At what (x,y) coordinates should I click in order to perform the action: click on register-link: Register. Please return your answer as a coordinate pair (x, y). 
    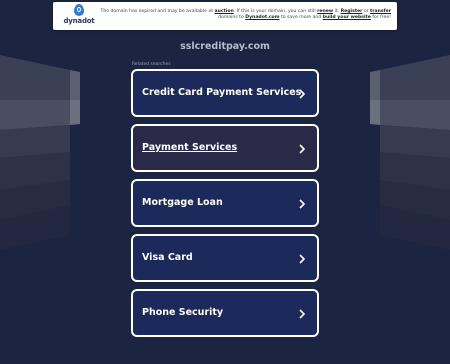
    Looking at the image, I should click on (352, 11).